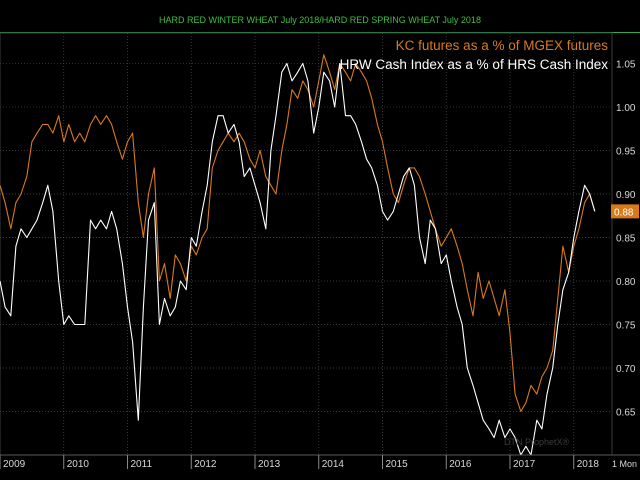 This screenshot has height=480, width=640. What do you see at coordinates (473, 64) in the screenshot?
I see `legend-hrw-cash: HRW Cash Index as a % of HRS Cash Index` at bounding box center [473, 64].